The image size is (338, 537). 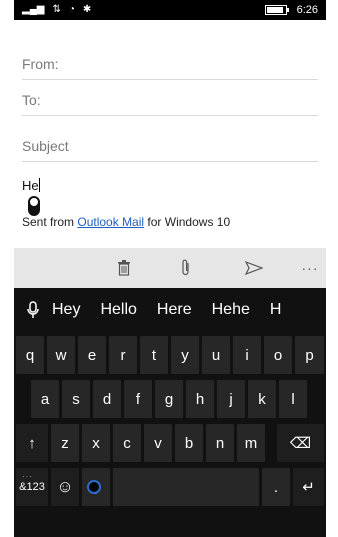 I want to click on numbers-key-label: &123, so click(x=32, y=487).